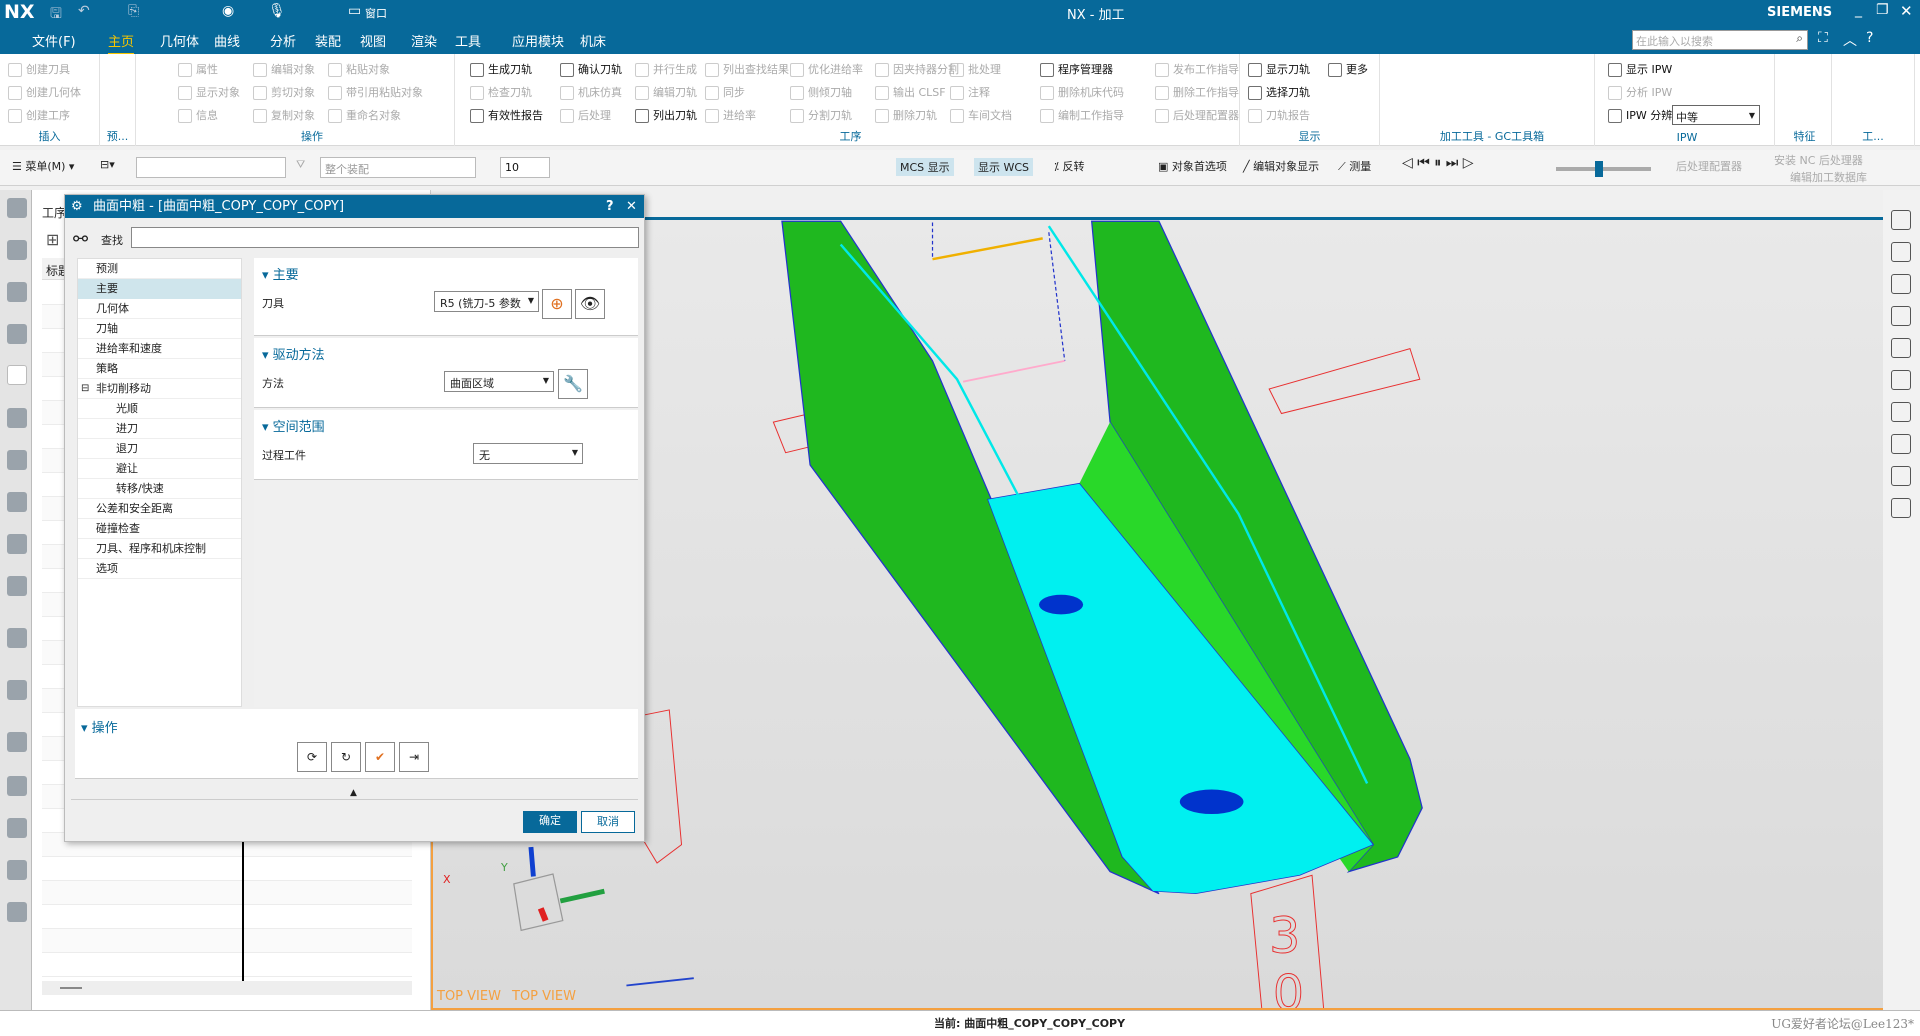 The image size is (1920, 1036). I want to click on ribbon-button: 注释, so click(981, 92).